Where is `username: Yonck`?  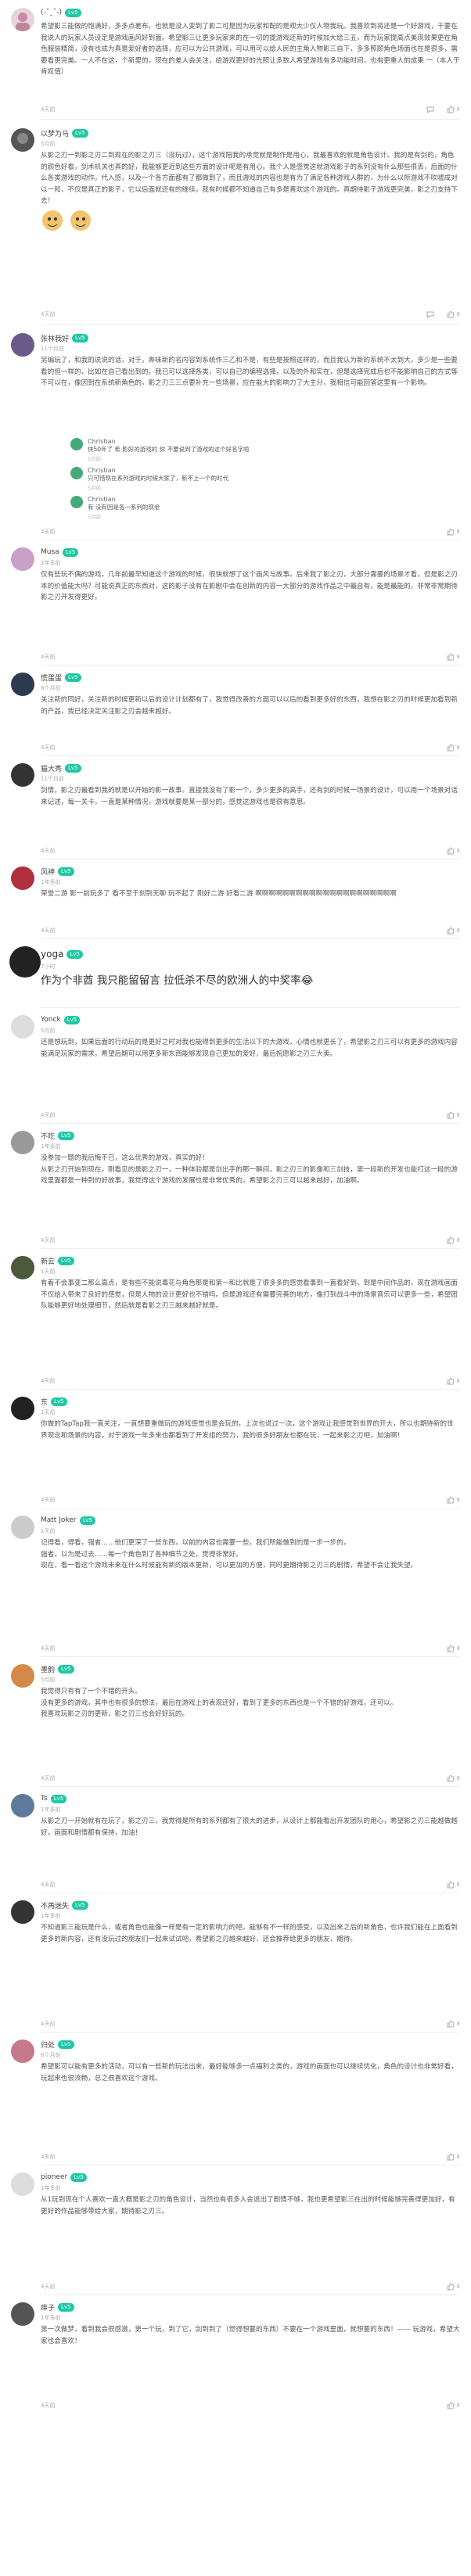 username: Yonck is located at coordinates (51, 1020).